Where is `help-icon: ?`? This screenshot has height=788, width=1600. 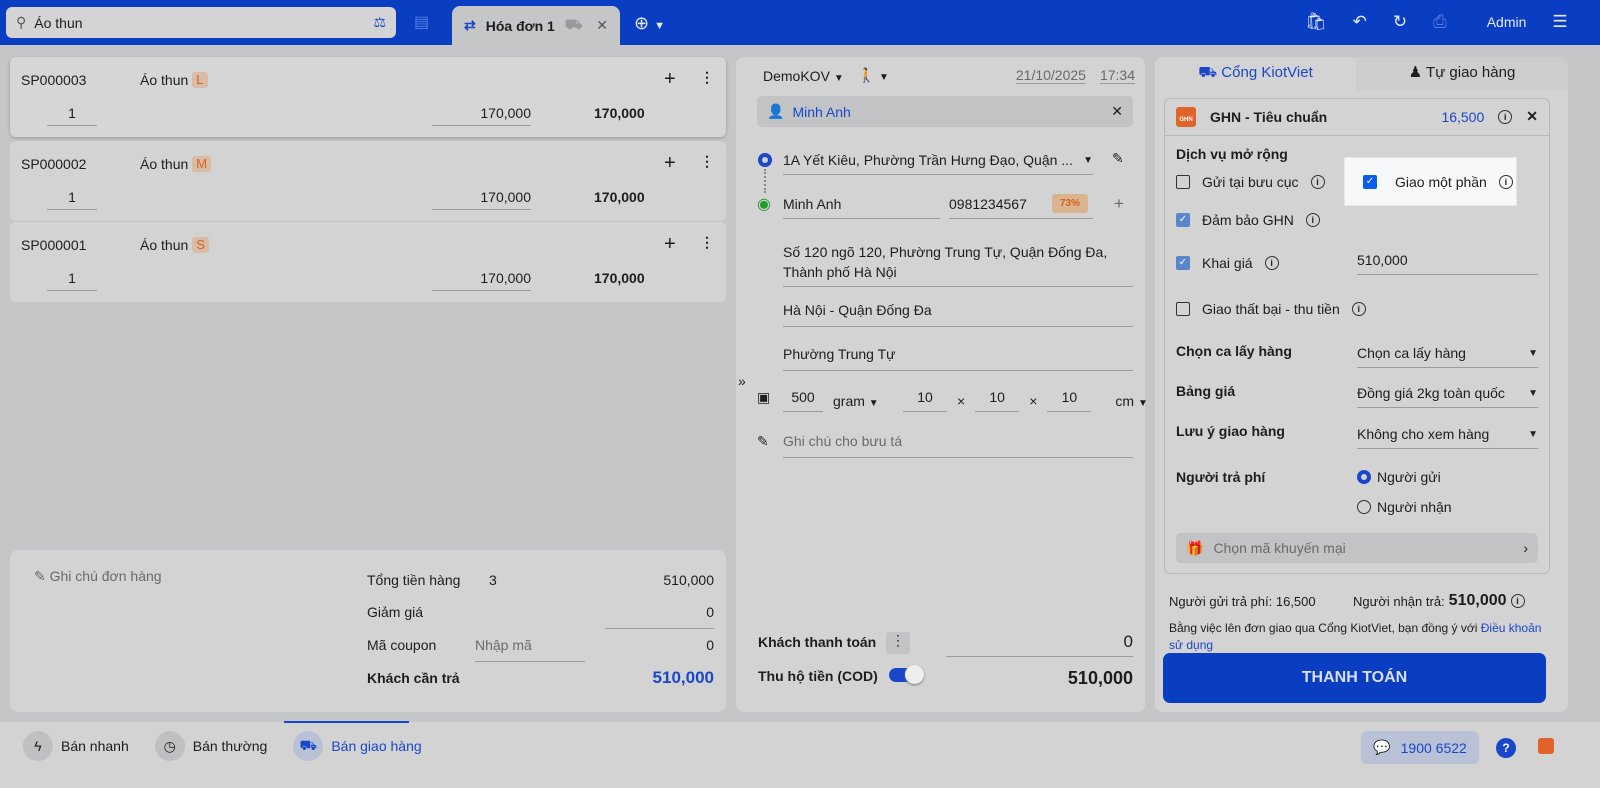 help-icon: ? is located at coordinates (1506, 748).